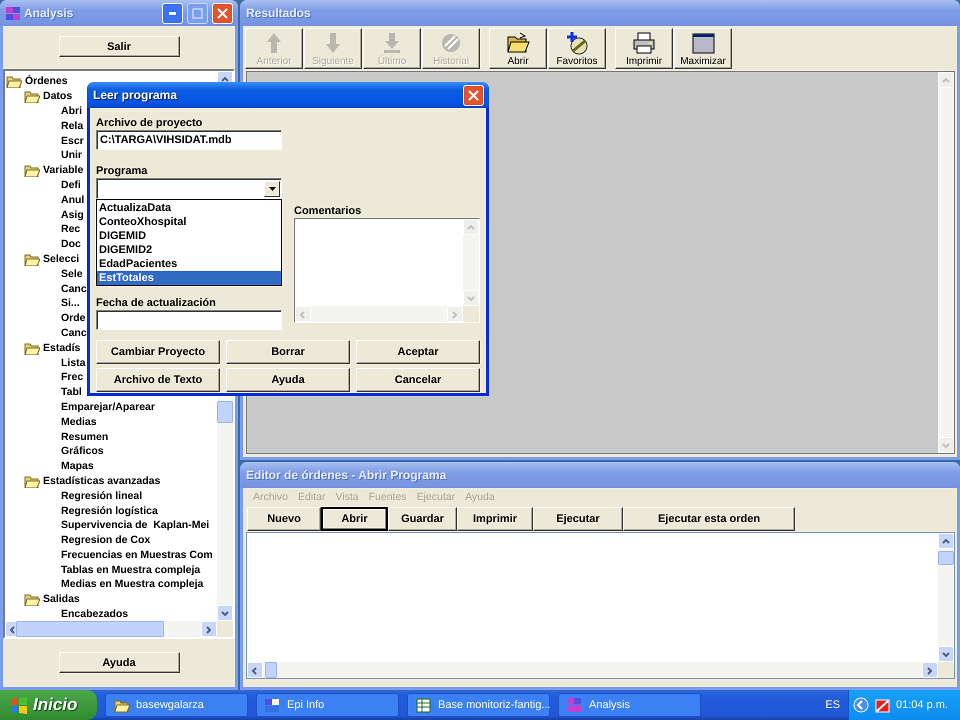  Describe the element at coordinates (46, 81) in the screenshot. I see `tree-item: Órdenes` at that location.